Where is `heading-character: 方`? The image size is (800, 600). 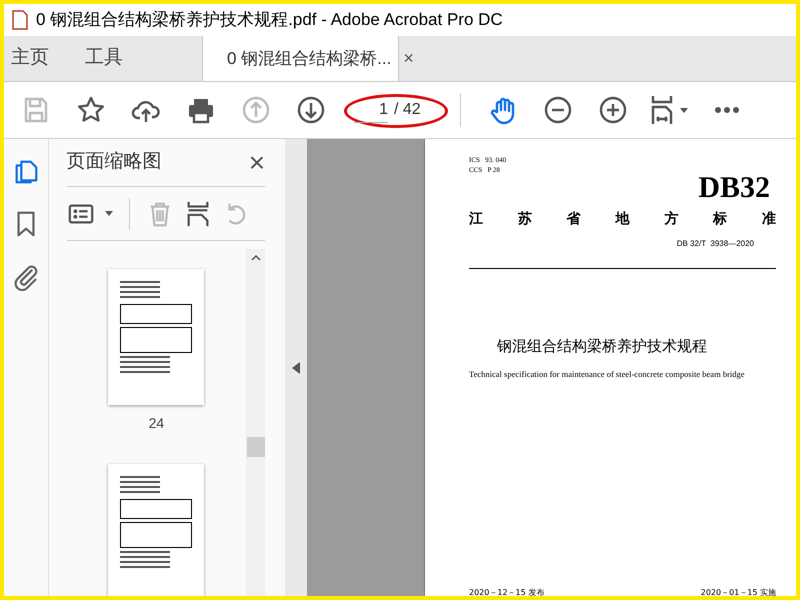
heading-character: 方 is located at coordinates (671, 219).